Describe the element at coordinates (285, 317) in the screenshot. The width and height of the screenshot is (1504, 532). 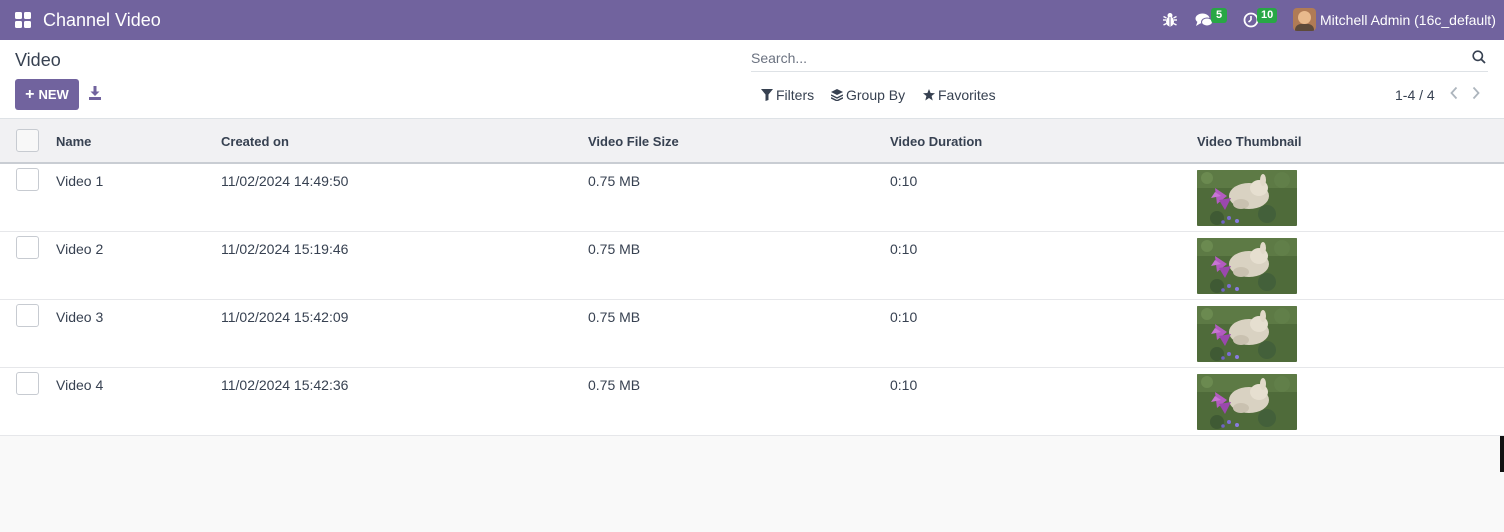
I see `cell-created-on: 11/02/2024 15:42:09` at that location.